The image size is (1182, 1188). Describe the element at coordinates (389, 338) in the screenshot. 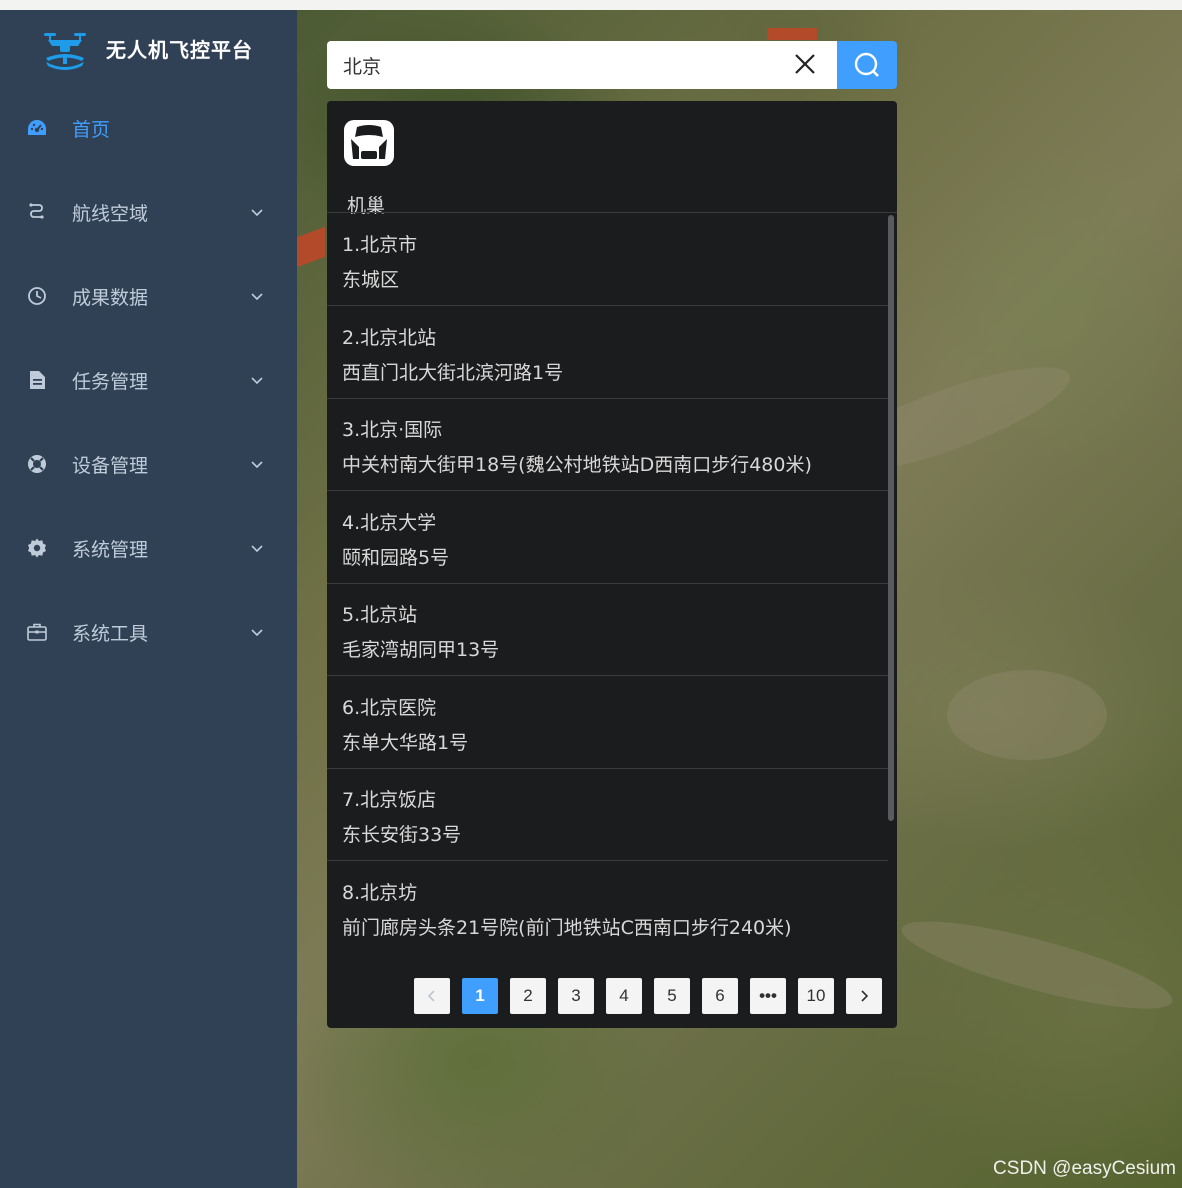

I see `result-name: 2.北京北站` at that location.